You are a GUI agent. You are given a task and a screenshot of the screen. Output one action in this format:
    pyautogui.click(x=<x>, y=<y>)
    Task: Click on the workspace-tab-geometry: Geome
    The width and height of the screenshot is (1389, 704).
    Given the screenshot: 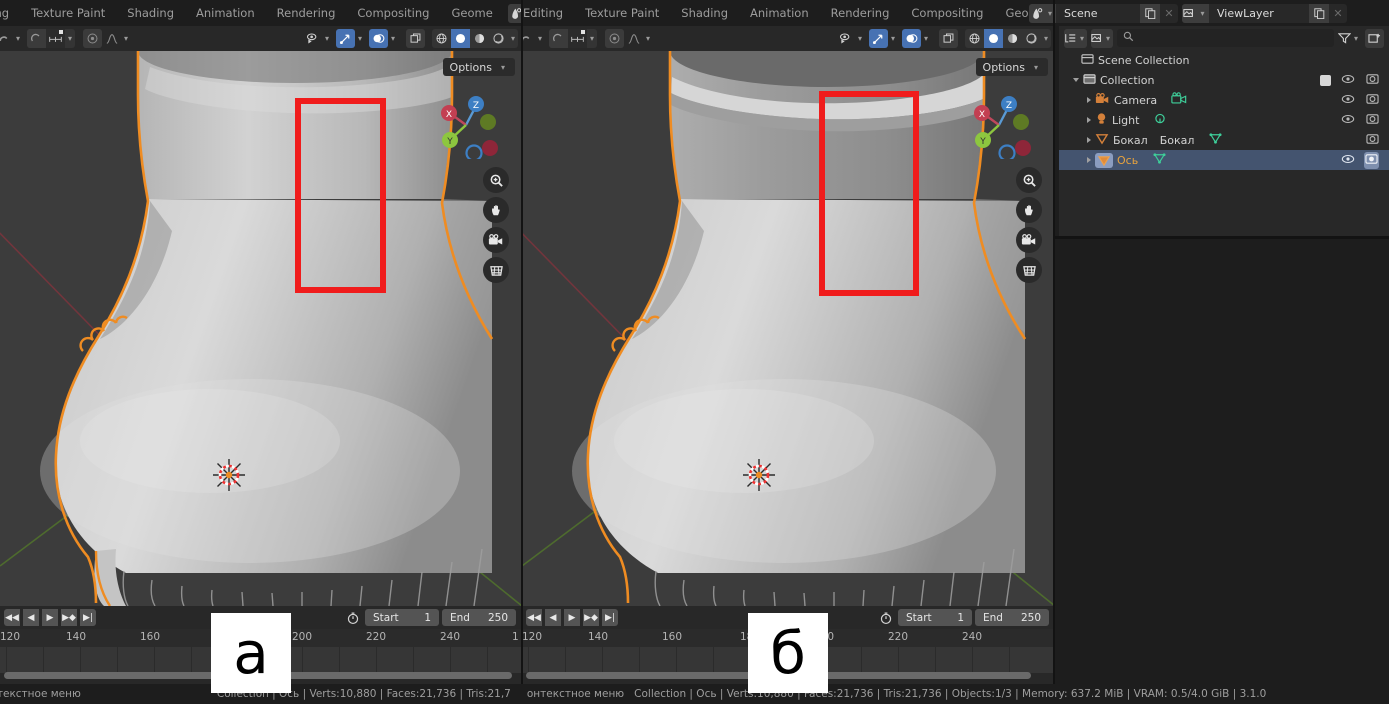 What is the action you would take?
    pyautogui.click(x=471, y=13)
    